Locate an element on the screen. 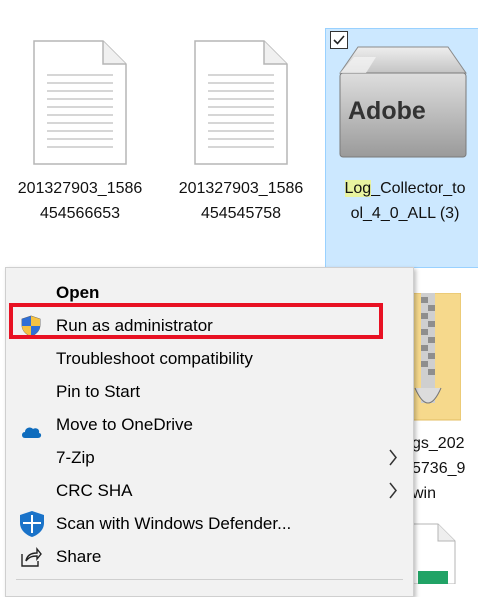  file-item-3: Log_Collector_to ol_4_0_ALL (3) is located at coordinates (402, 201).